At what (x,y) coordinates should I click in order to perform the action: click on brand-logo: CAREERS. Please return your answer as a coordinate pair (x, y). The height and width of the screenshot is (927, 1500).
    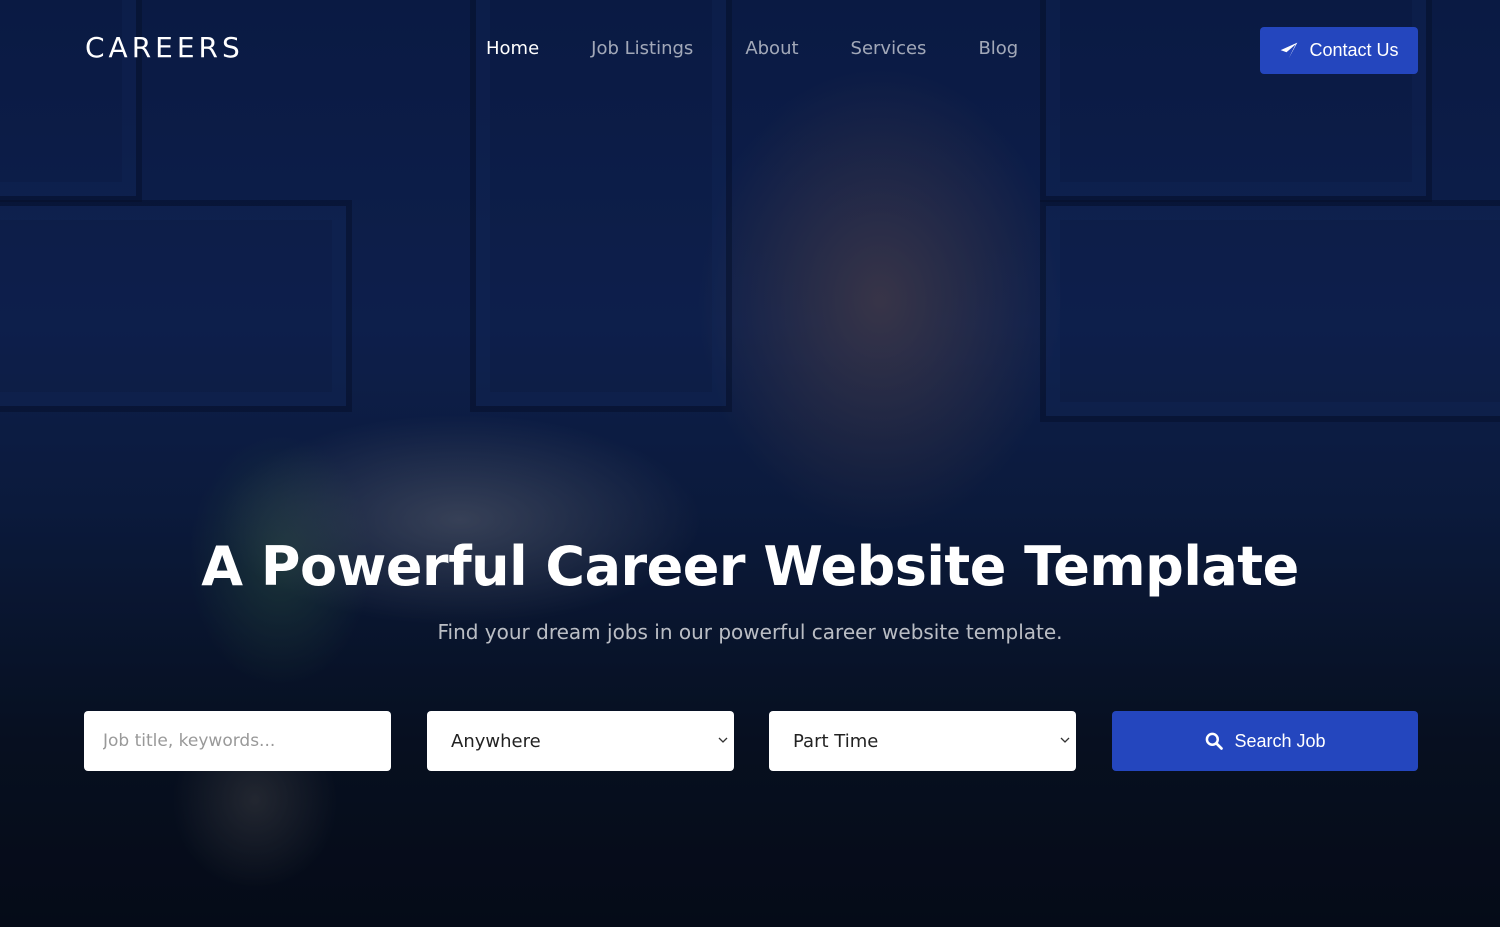
    Looking at the image, I should click on (164, 47).